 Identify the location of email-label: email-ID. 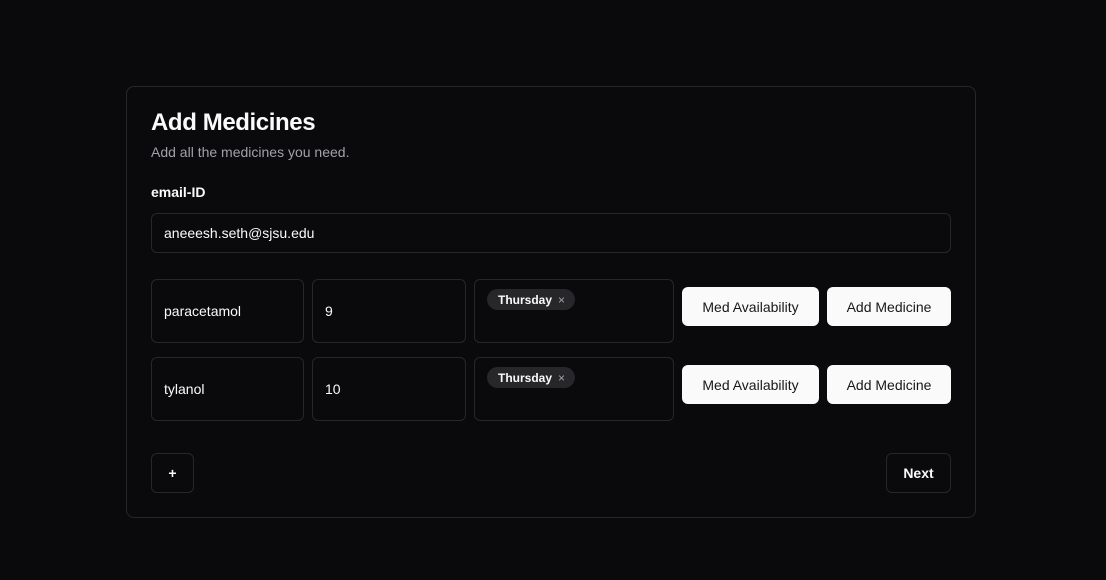
(178, 192).